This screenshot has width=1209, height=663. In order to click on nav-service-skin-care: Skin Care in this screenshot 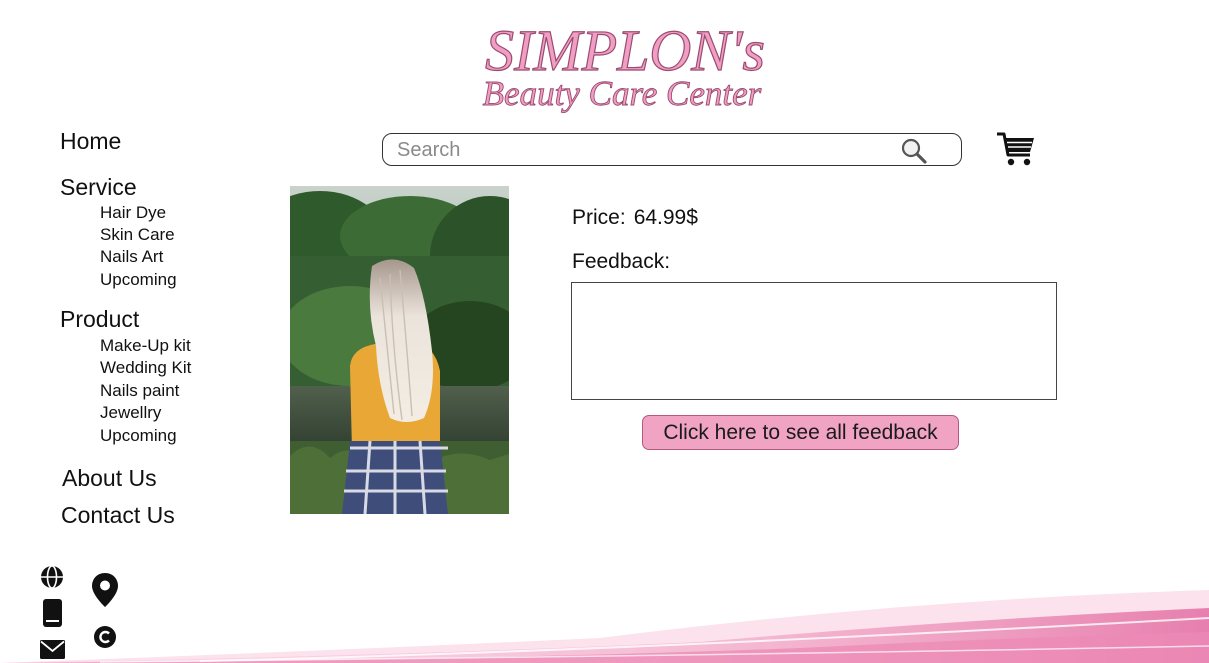, I will do `click(137, 235)`.